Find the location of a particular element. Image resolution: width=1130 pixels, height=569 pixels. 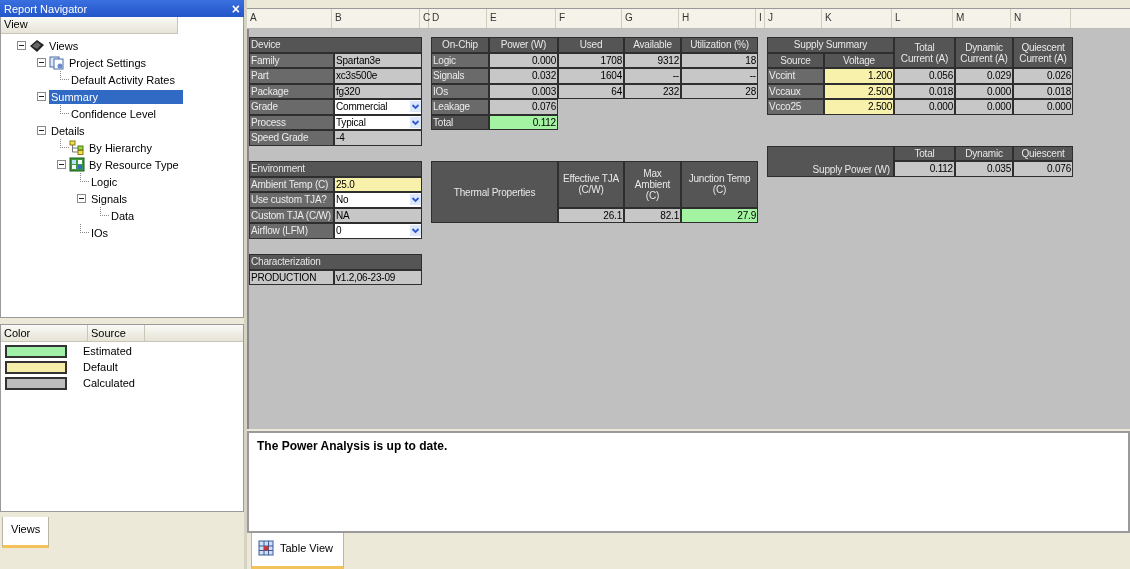

column-header: Power (W) is located at coordinates (523, 45).